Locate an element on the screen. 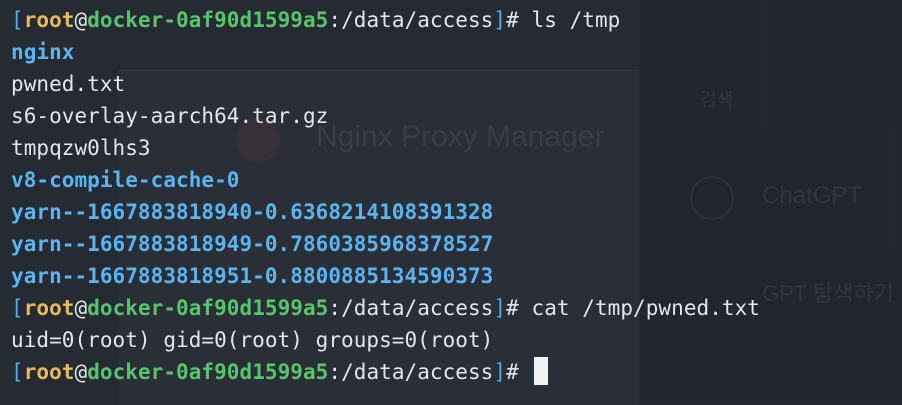  ls-entry-dir: yarn--1667883818940-0.6368214108391328 is located at coordinates (252, 212).